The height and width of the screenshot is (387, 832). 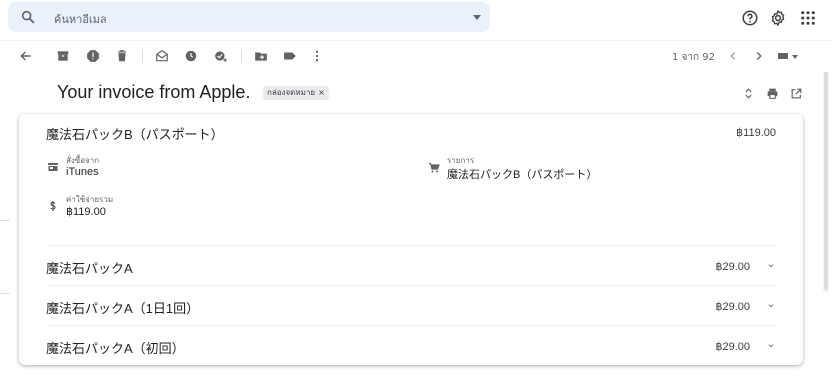 What do you see at coordinates (733, 56) in the screenshot?
I see `newer-chevron-left-icon` at bounding box center [733, 56].